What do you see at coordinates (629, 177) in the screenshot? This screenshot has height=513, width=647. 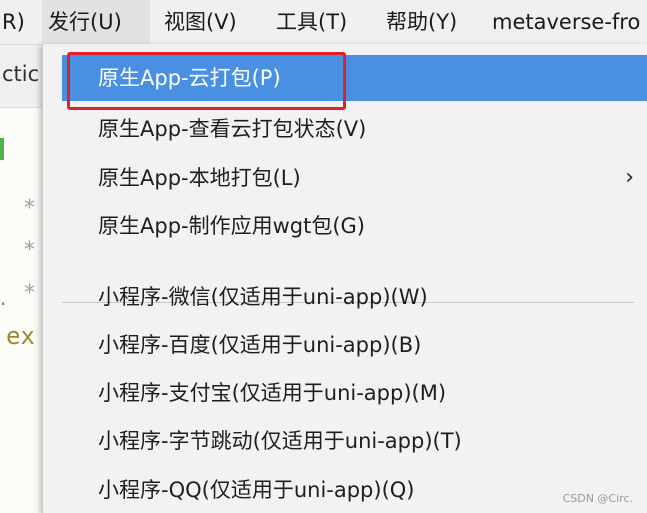 I see `chevron-right-icon: ›` at bounding box center [629, 177].